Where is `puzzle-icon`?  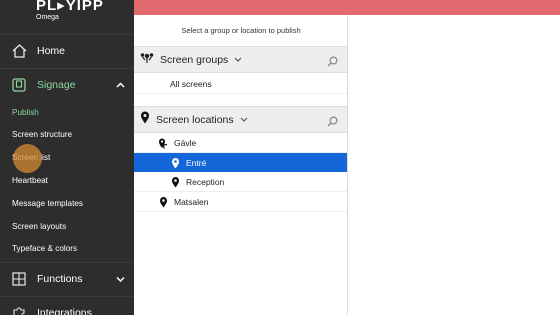 puzzle-icon is located at coordinates (19, 310).